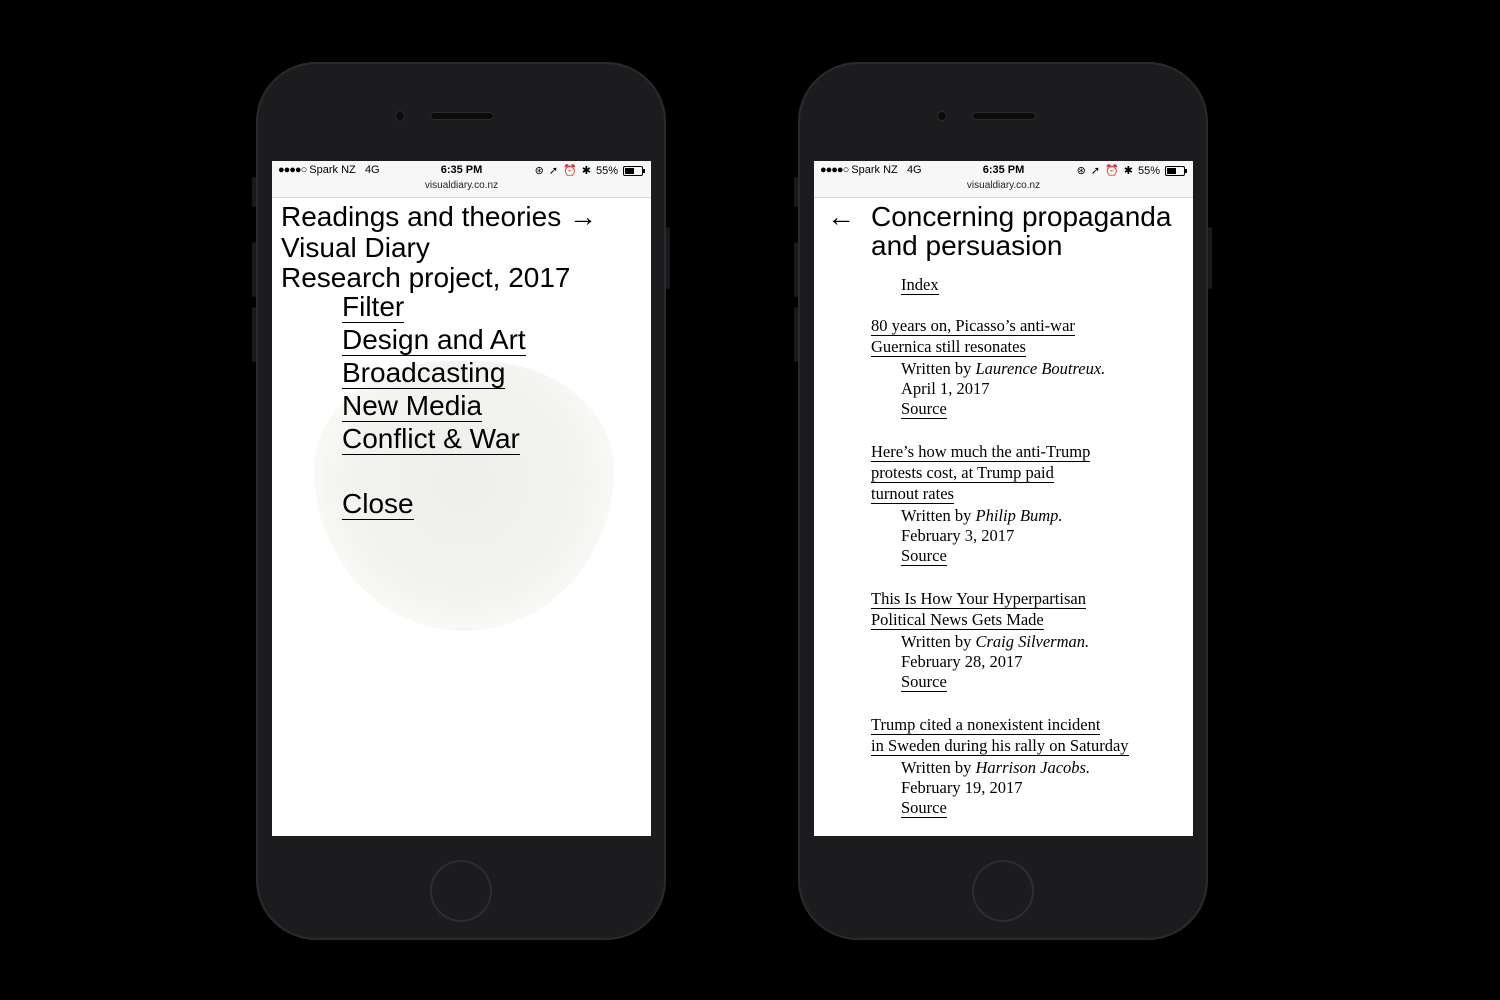 This screenshot has width=1500, height=1000. I want to click on menu-item-filter: Filter, so click(373, 307).